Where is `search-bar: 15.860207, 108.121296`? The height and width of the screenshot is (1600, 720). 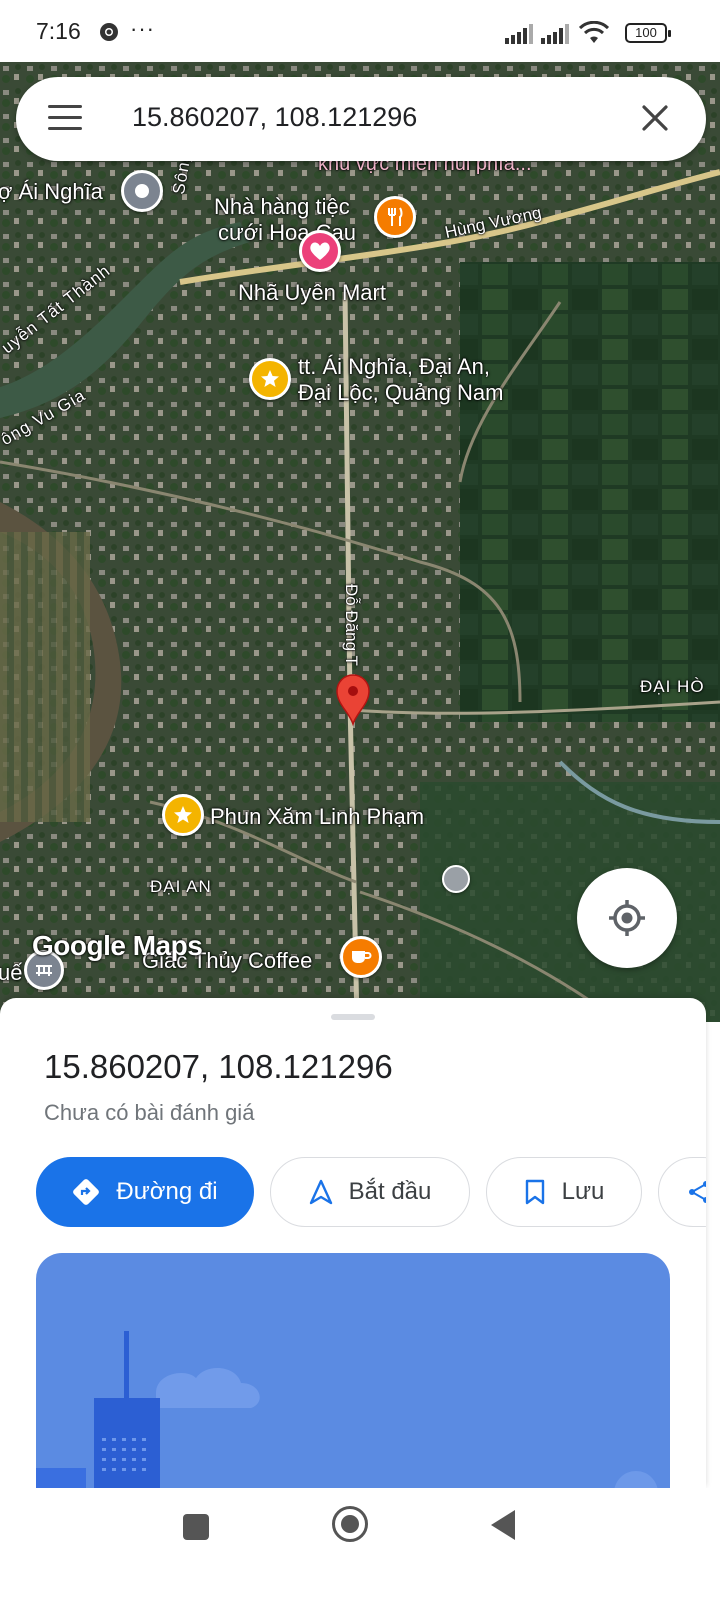 search-bar: 15.860207, 108.121296 is located at coordinates (361, 119).